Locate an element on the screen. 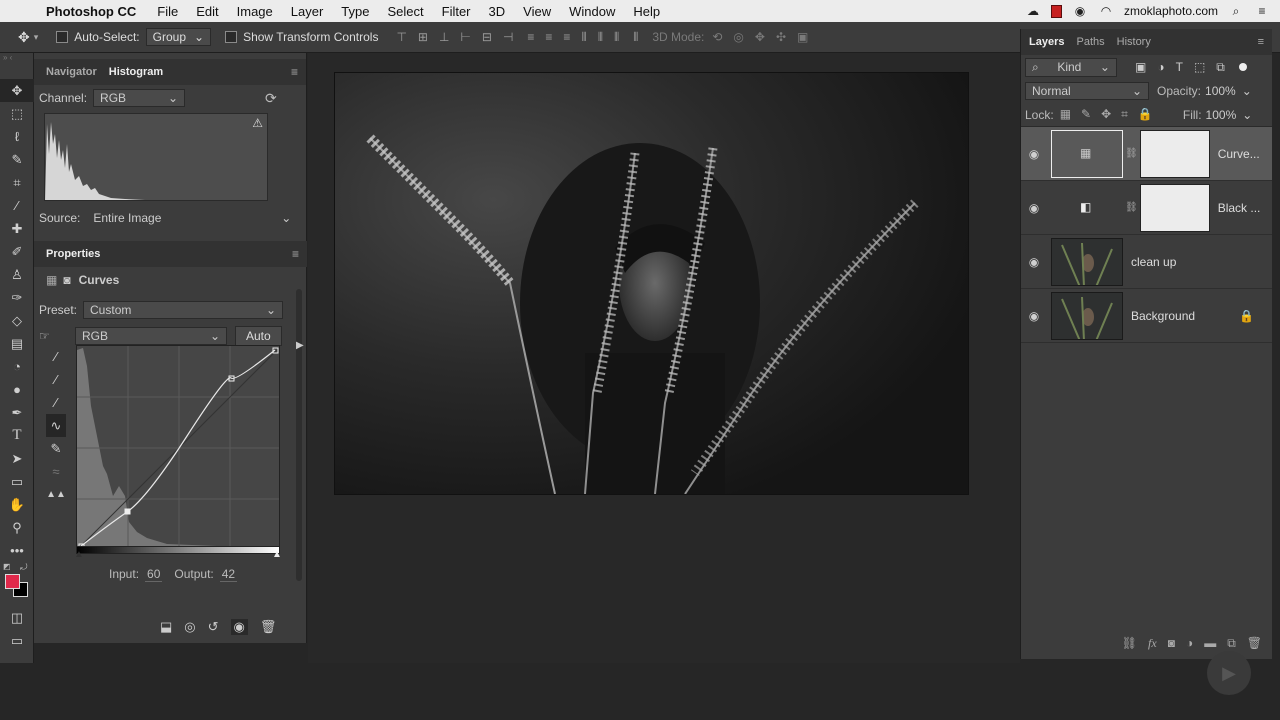  distribute-vcenter-icon: ≡ is located at coordinates (548, 37).